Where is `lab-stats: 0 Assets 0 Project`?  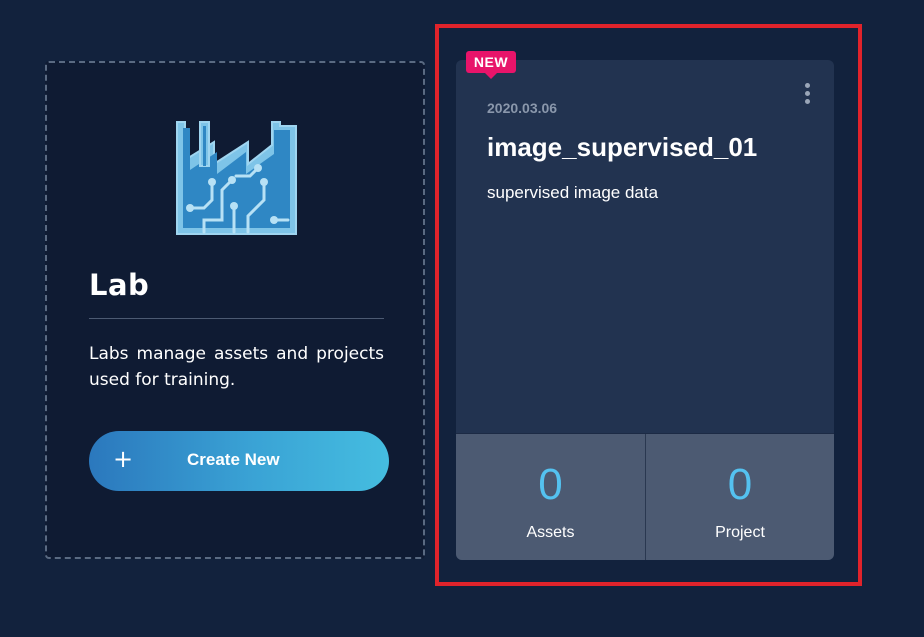
lab-stats: 0 Assets 0 Project is located at coordinates (645, 496).